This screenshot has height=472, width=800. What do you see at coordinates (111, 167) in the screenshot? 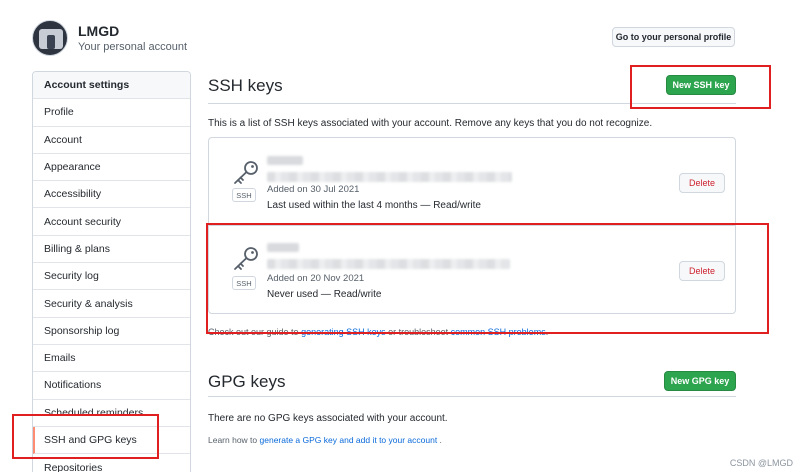
I see `sidebar-item-appearance: Appearance` at bounding box center [111, 167].